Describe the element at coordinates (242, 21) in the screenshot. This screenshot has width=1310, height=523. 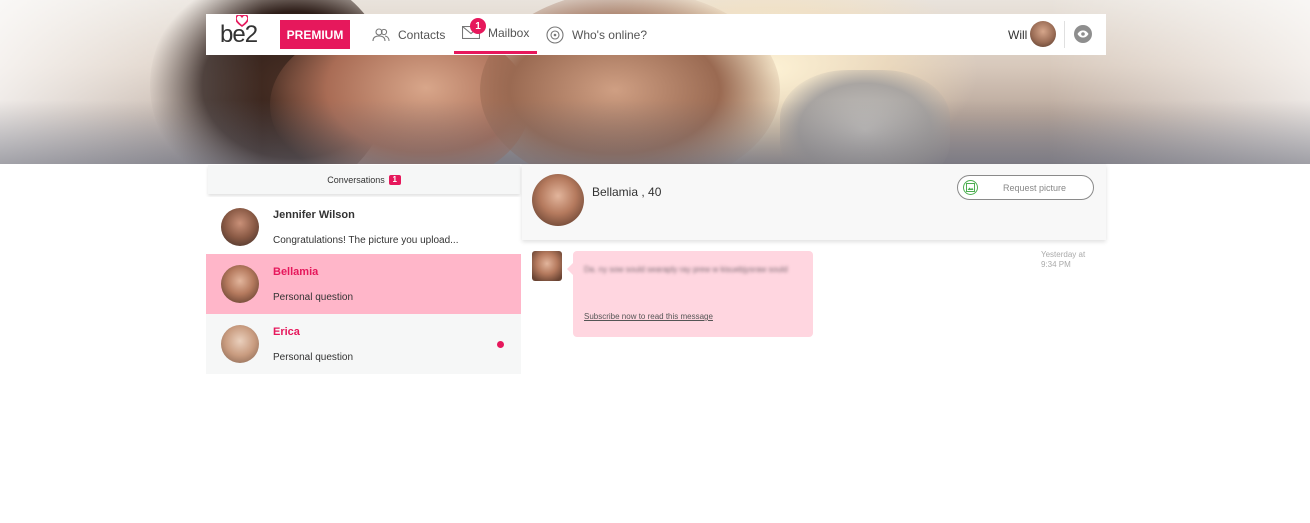
I see `heart-icon` at that location.